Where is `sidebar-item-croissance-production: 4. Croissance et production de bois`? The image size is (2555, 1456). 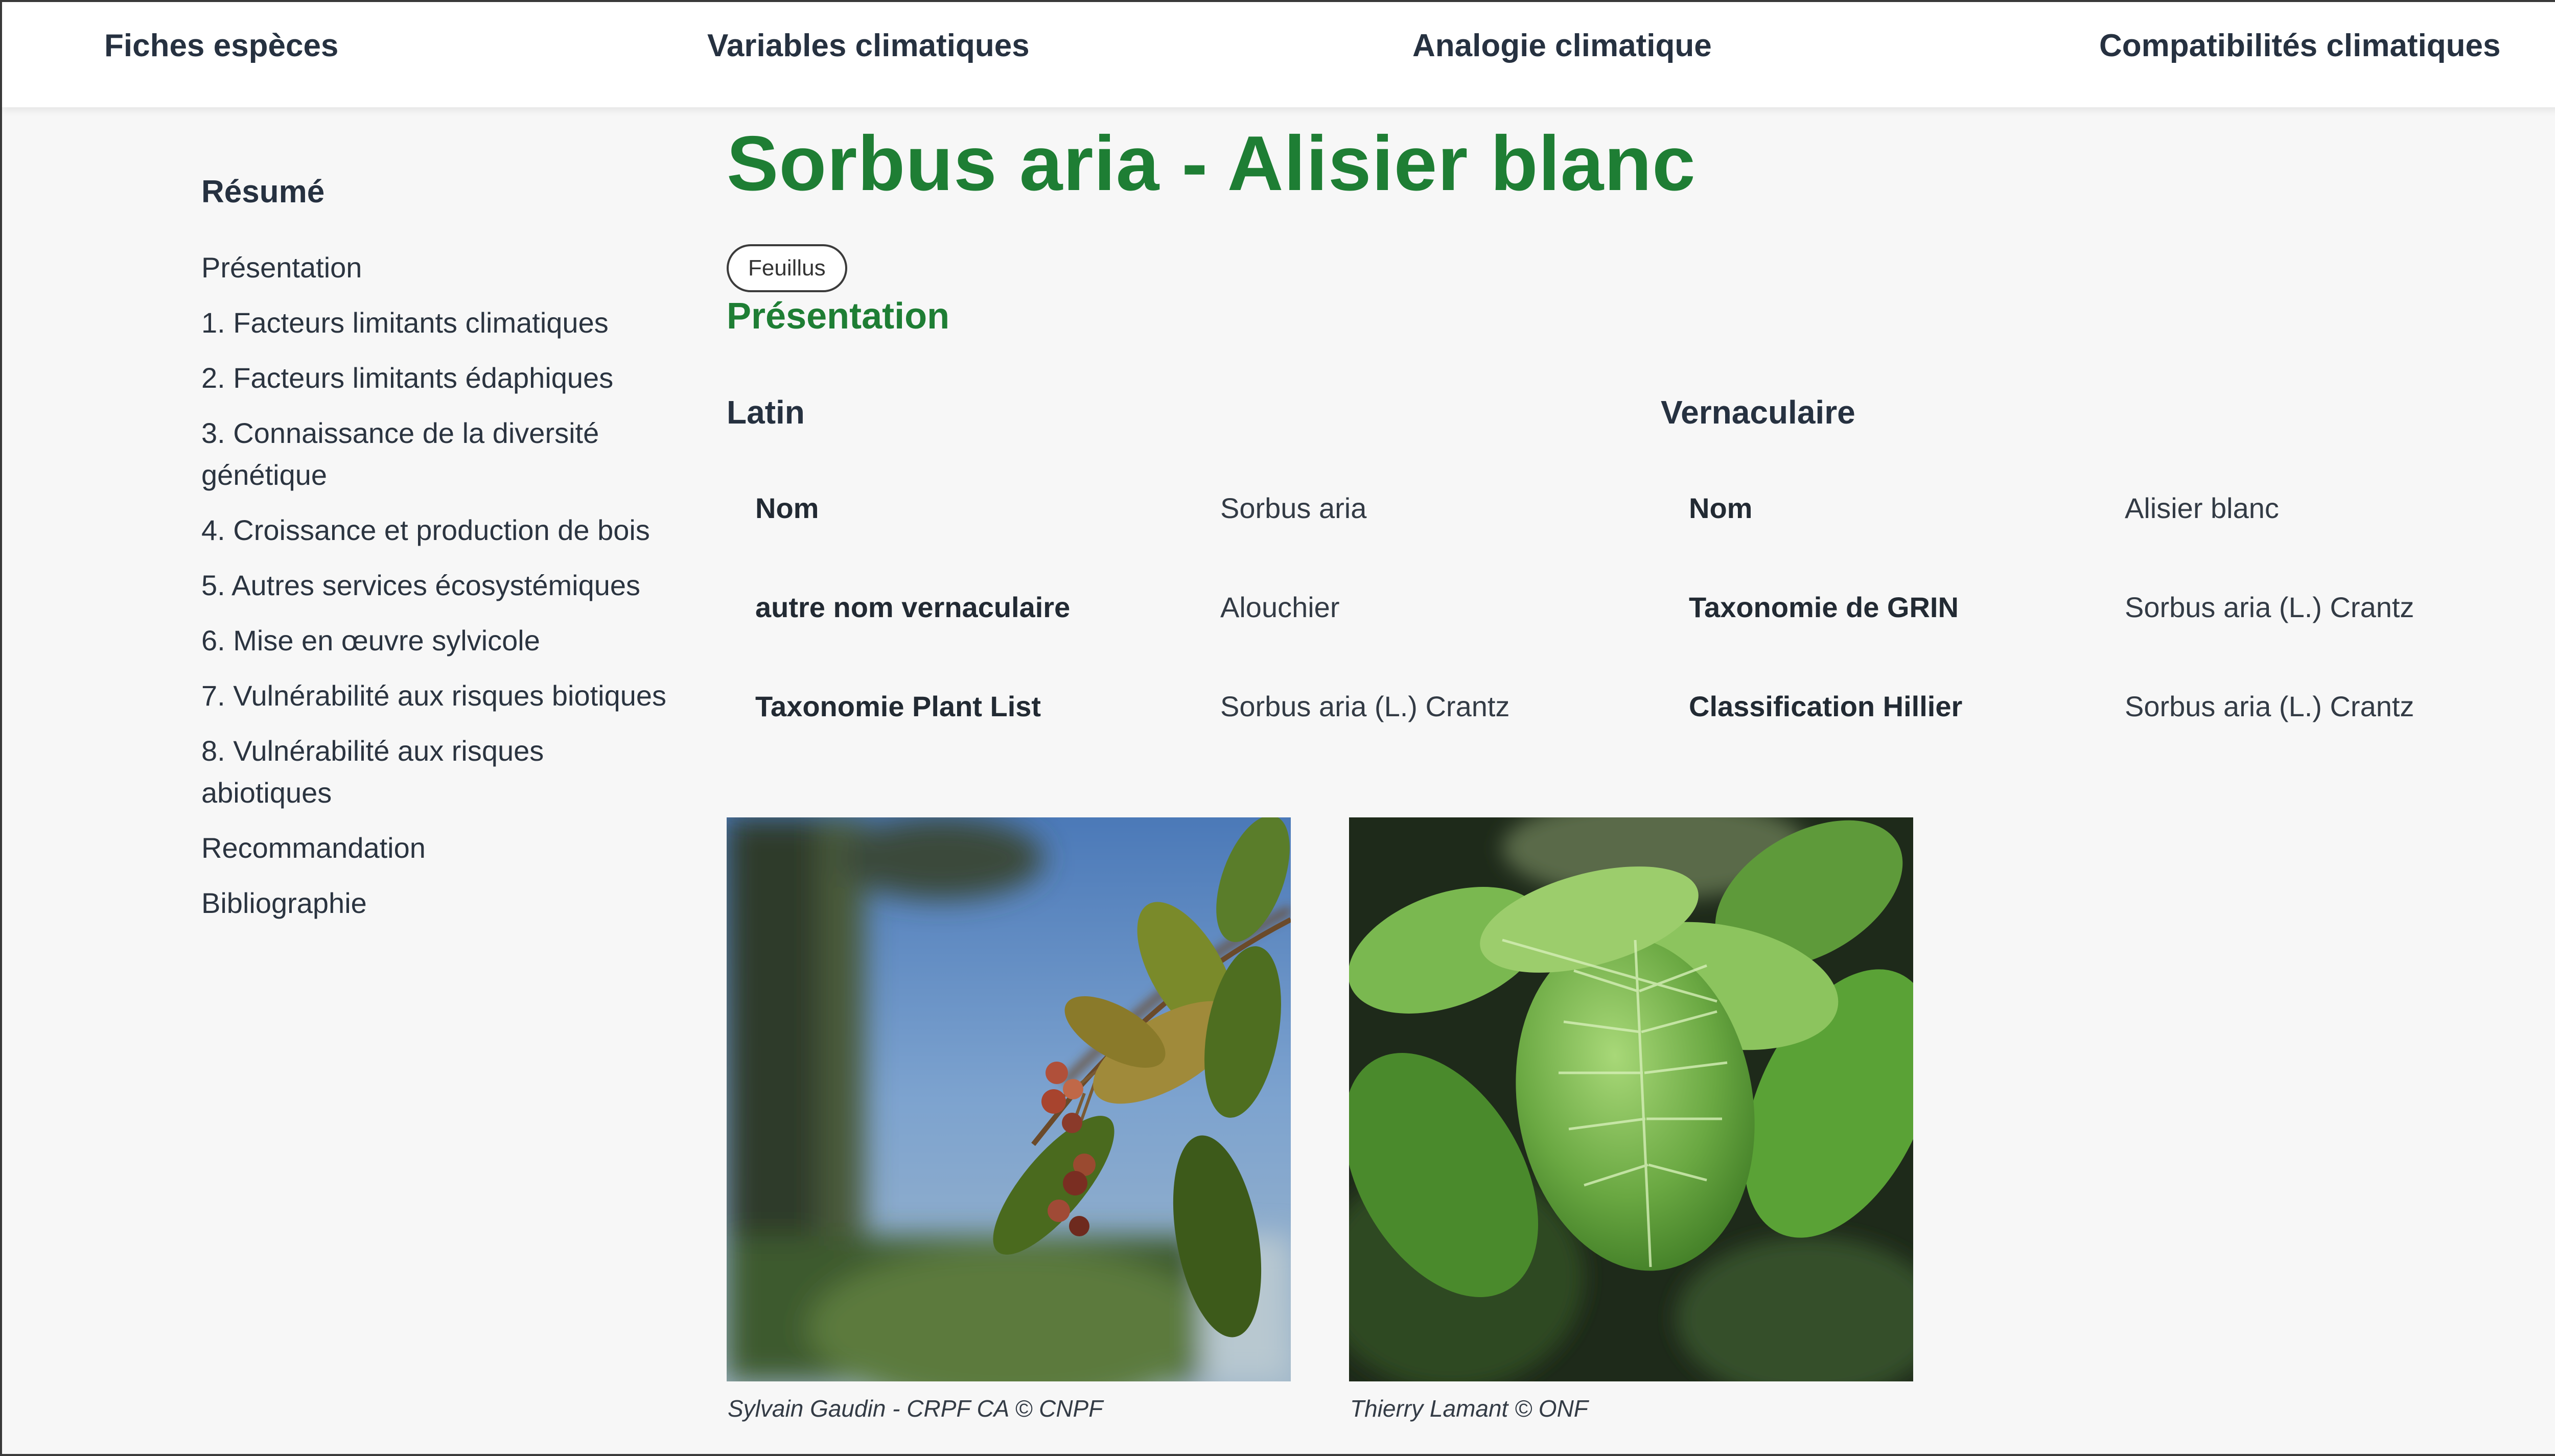
sidebar-item-croissance-production: 4. Croissance et production de bois is located at coordinates (439, 530).